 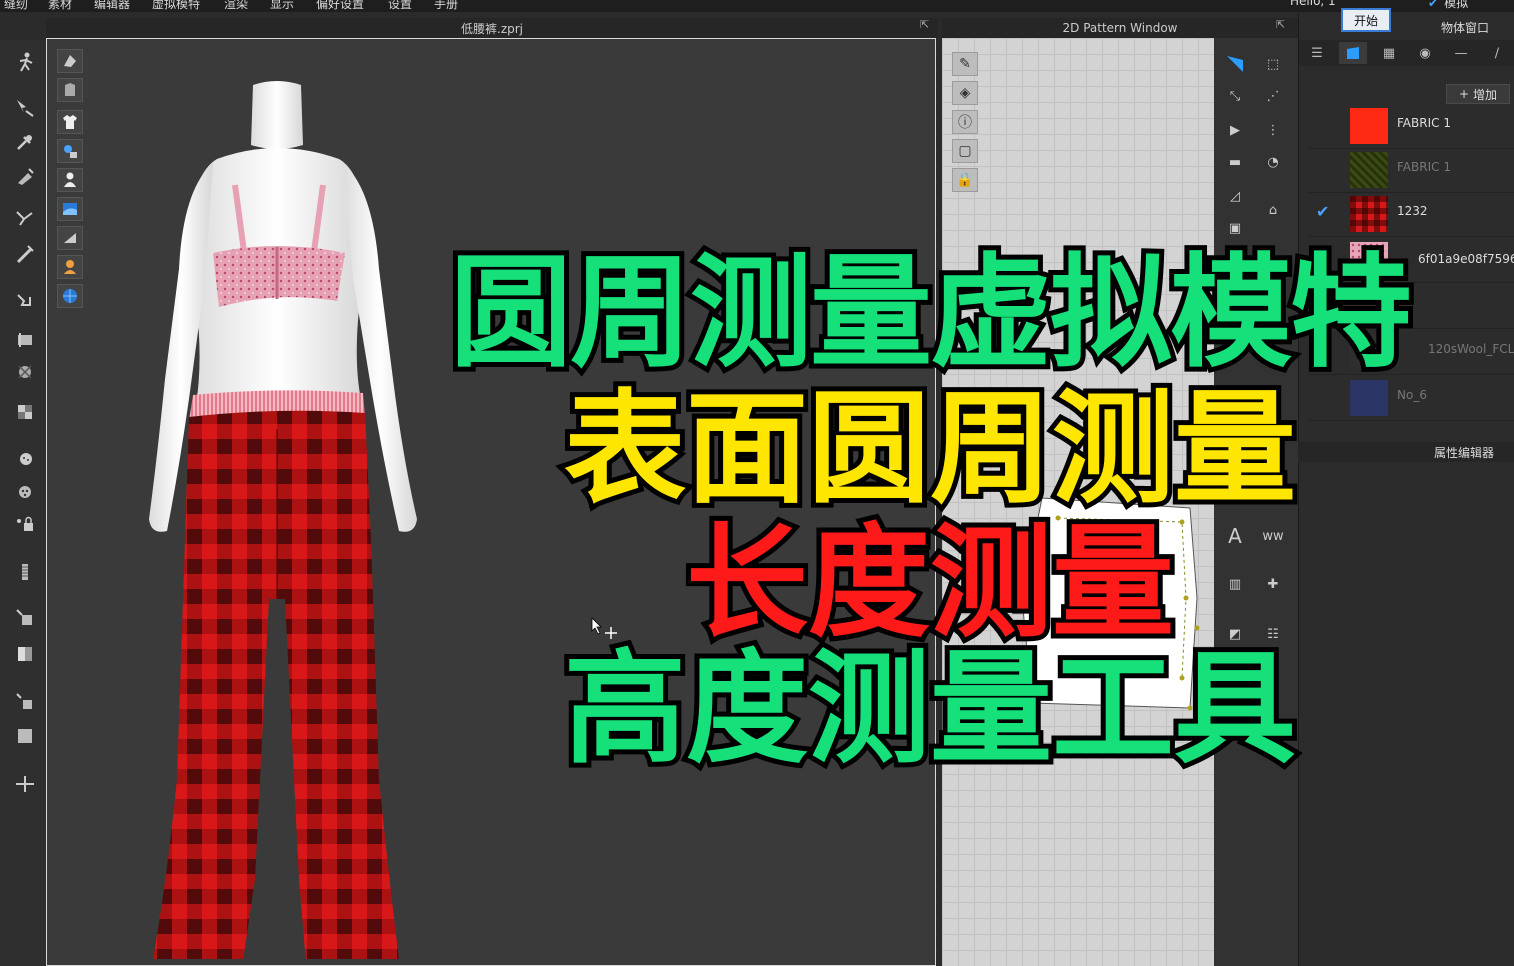 What do you see at coordinates (446, 6) in the screenshot?
I see `menu-manual: 手册` at bounding box center [446, 6].